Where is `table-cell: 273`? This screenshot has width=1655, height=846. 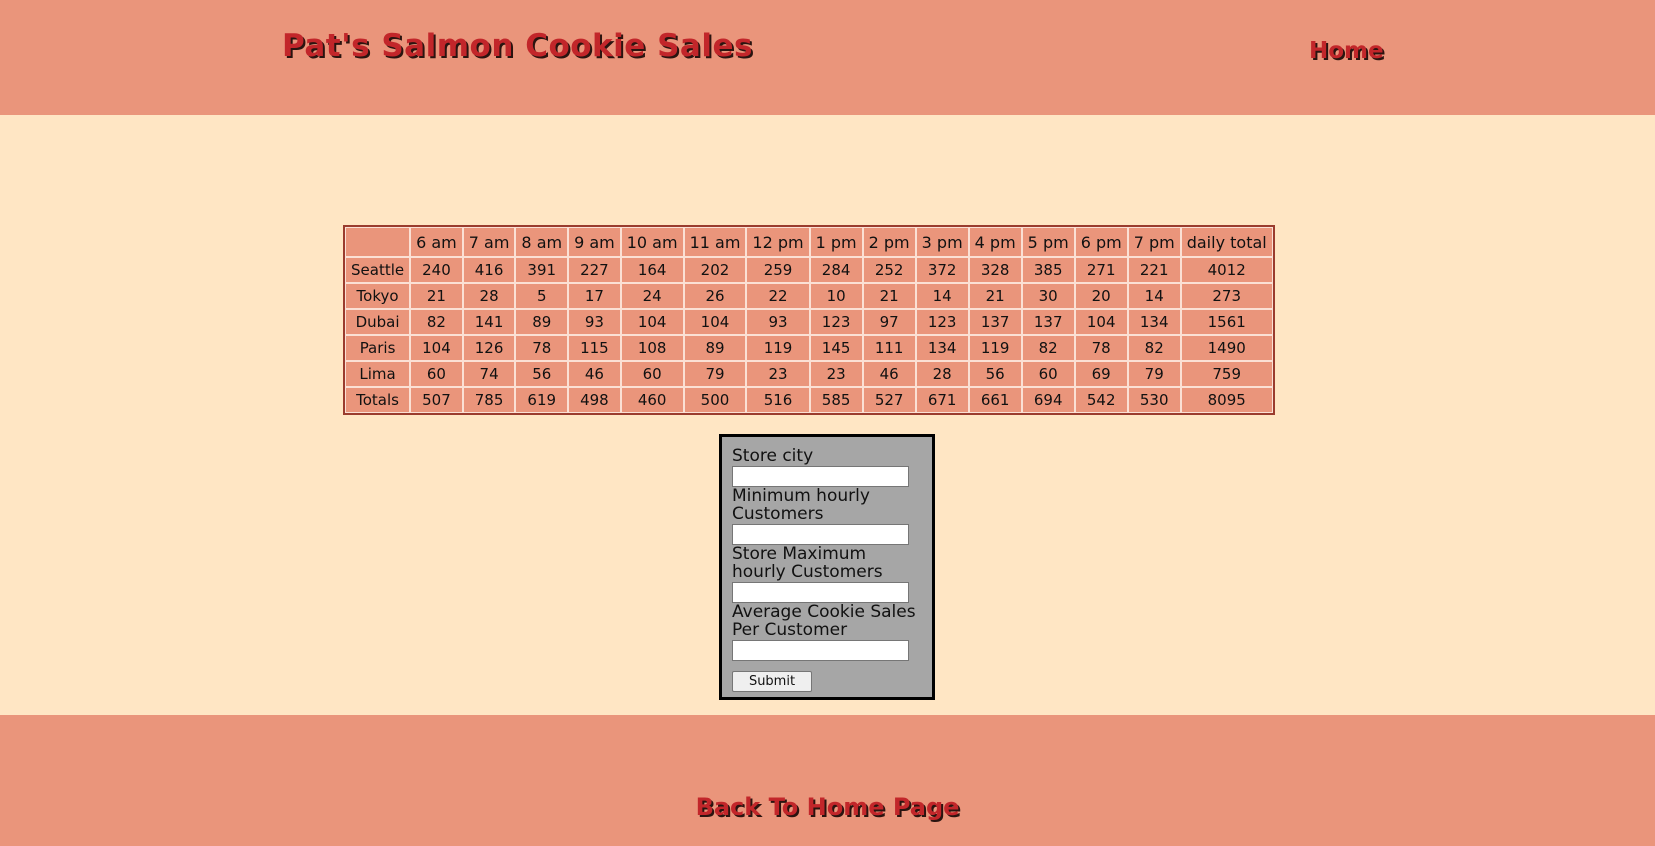
table-cell: 273 is located at coordinates (1226, 296).